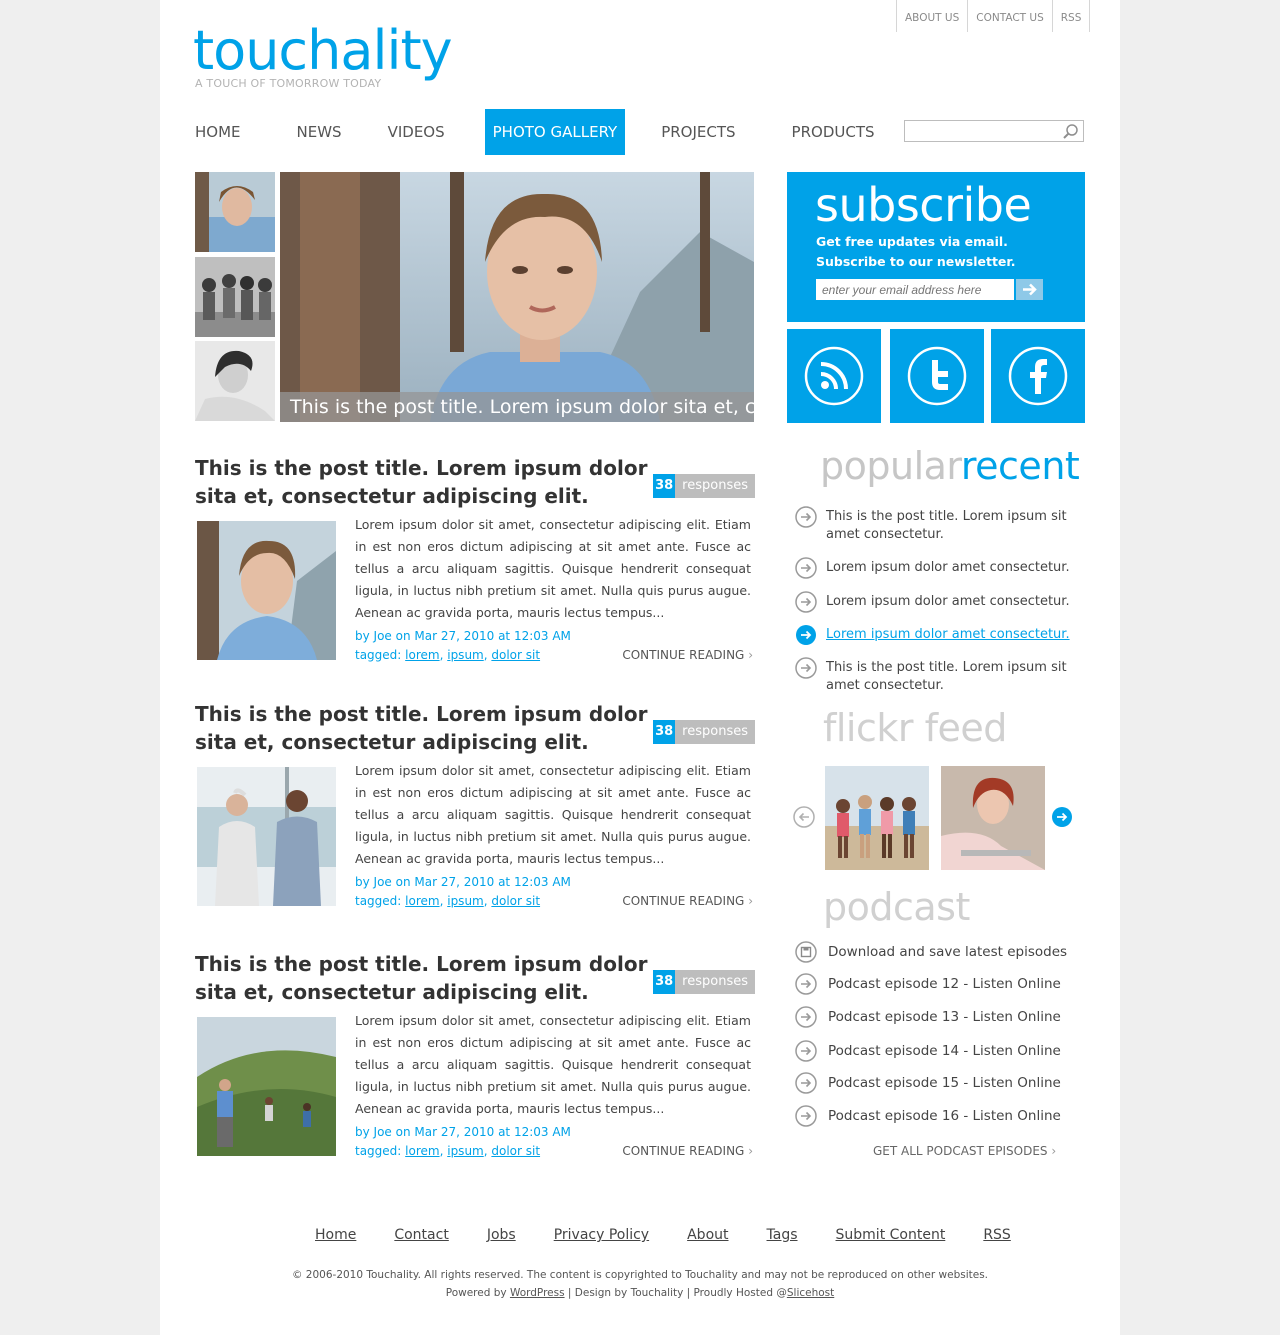 Image resolution: width=1280 pixels, height=1335 pixels. Describe the element at coordinates (601, 1235) in the screenshot. I see `footer-link-privacy-policy: Privacy Policy` at that location.